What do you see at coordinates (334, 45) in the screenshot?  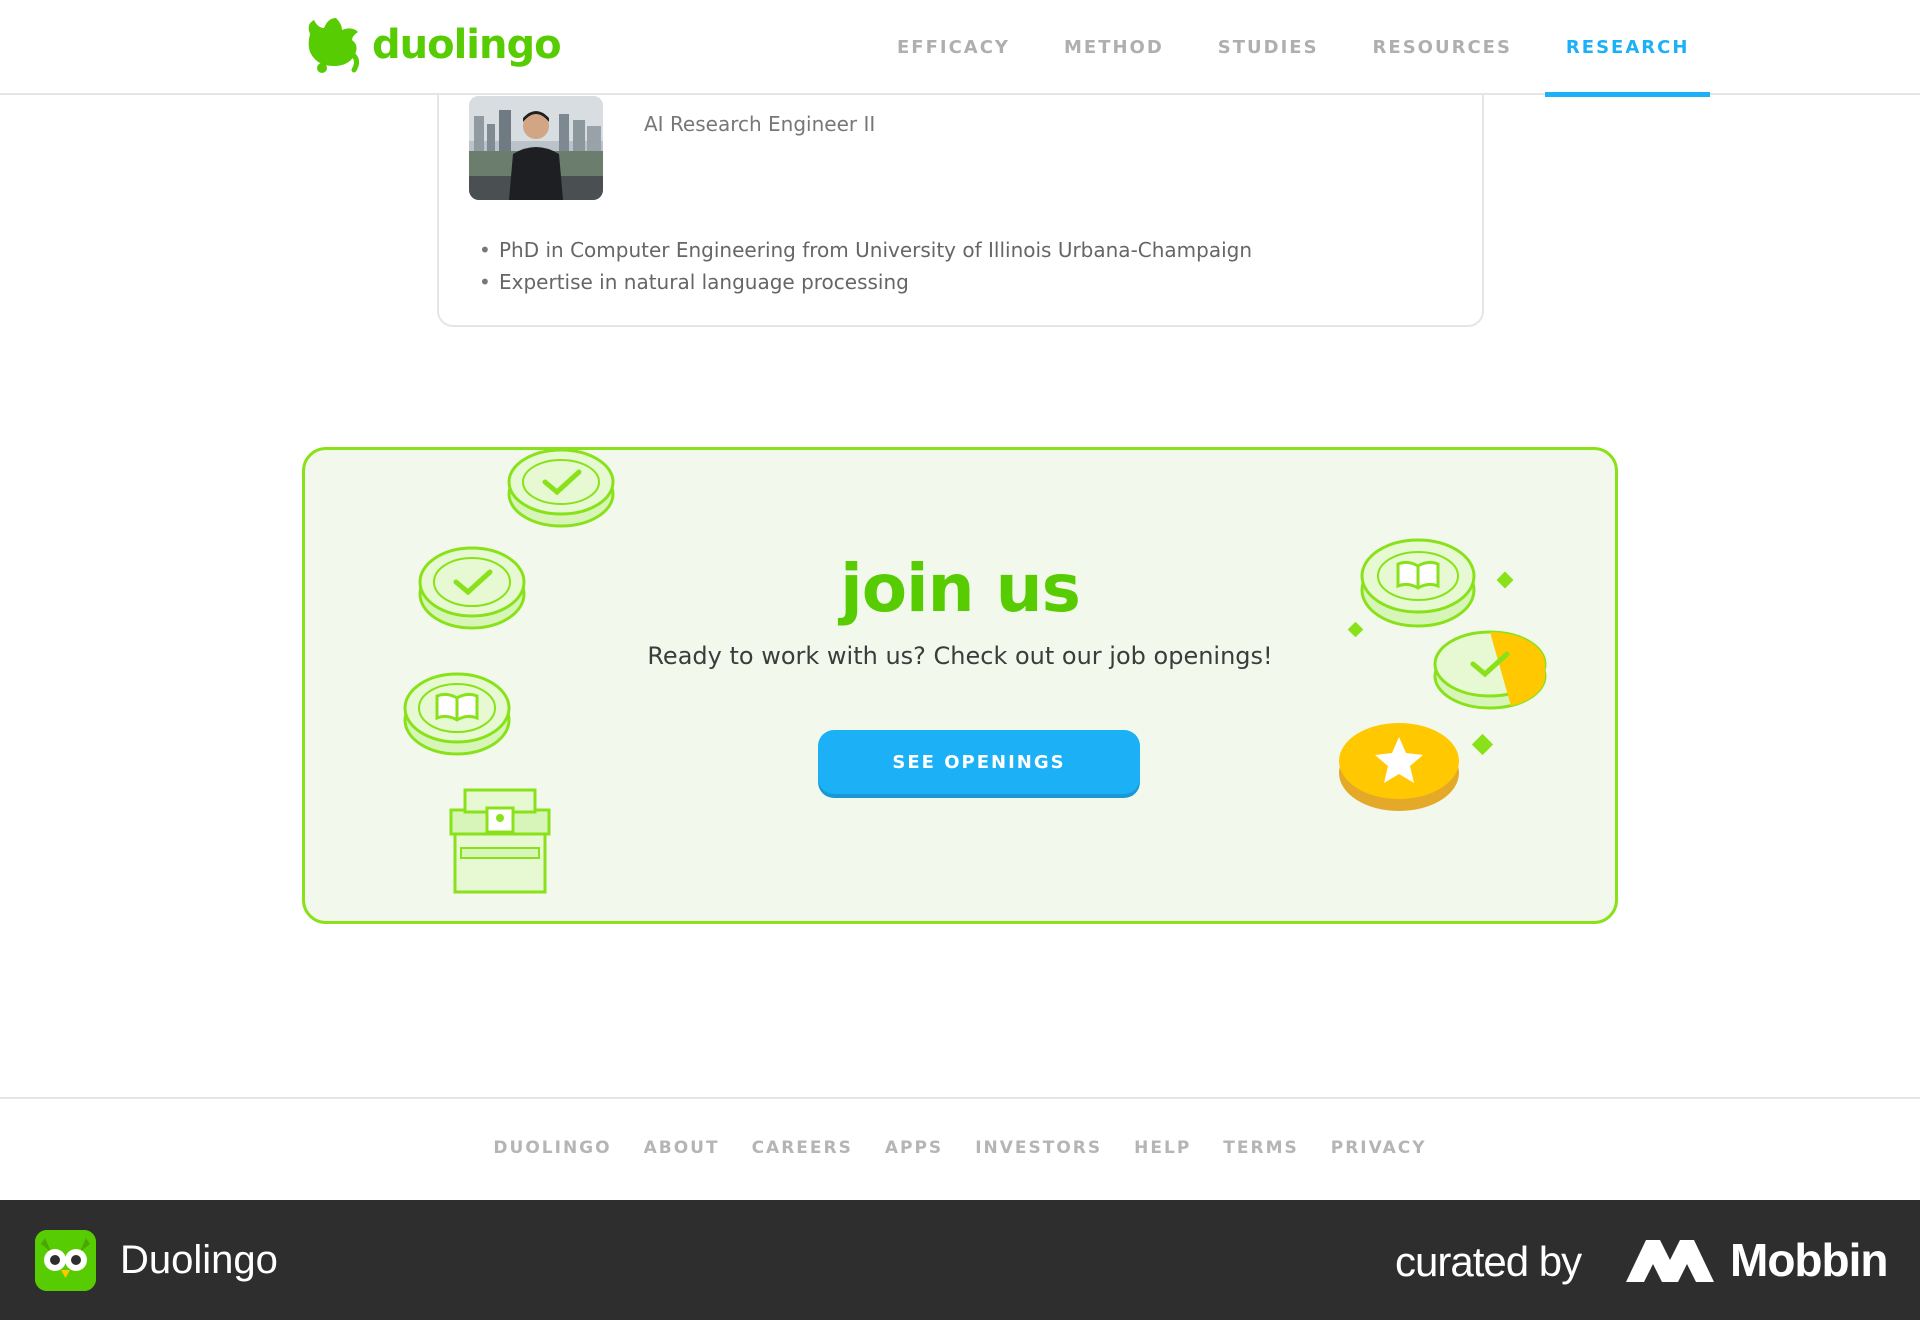 I see `duo-logo-icon` at bounding box center [334, 45].